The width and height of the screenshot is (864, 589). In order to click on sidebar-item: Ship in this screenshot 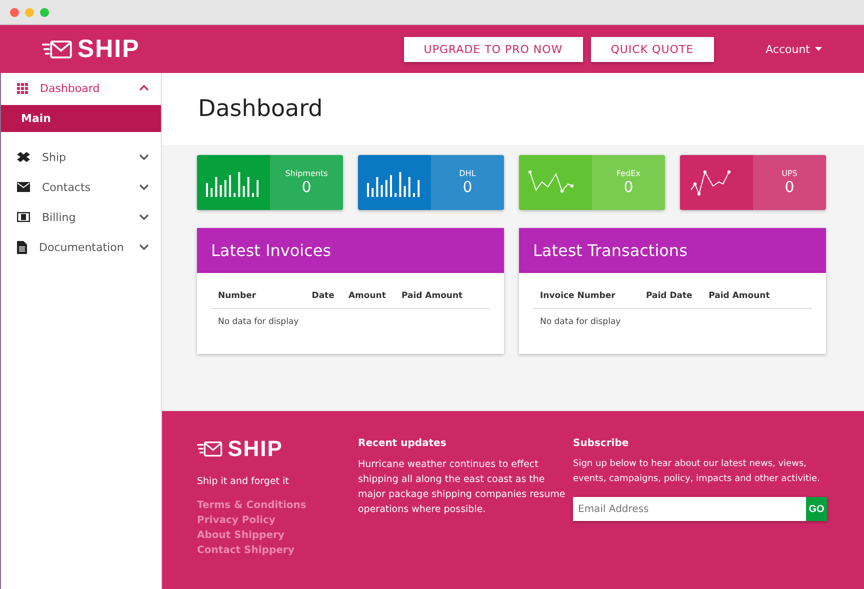, I will do `click(81, 157)`.